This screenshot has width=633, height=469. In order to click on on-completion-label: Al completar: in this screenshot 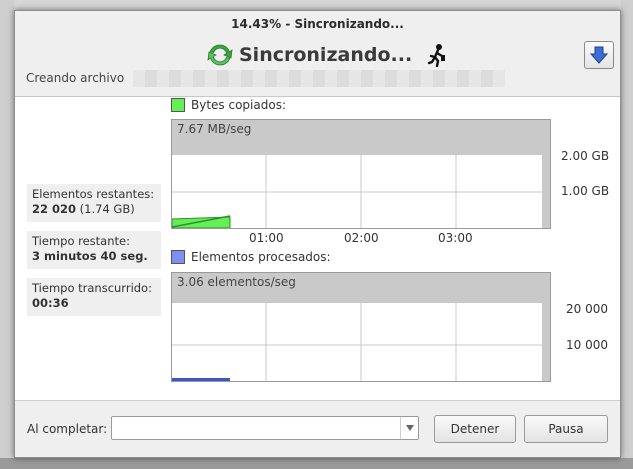, I will do `click(67, 429)`.